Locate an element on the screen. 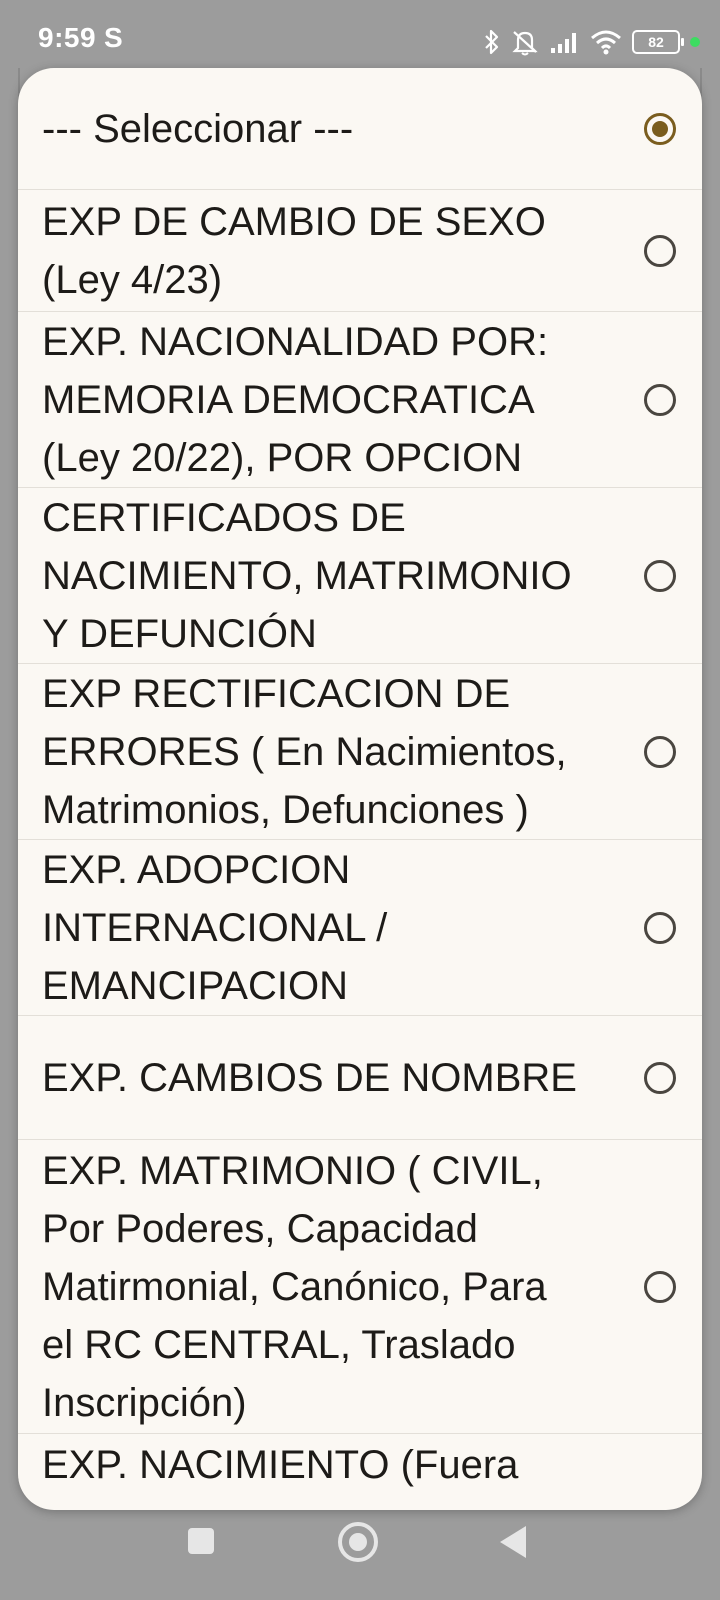 The width and height of the screenshot is (720, 1600). back-icon is located at coordinates (513, 1542).